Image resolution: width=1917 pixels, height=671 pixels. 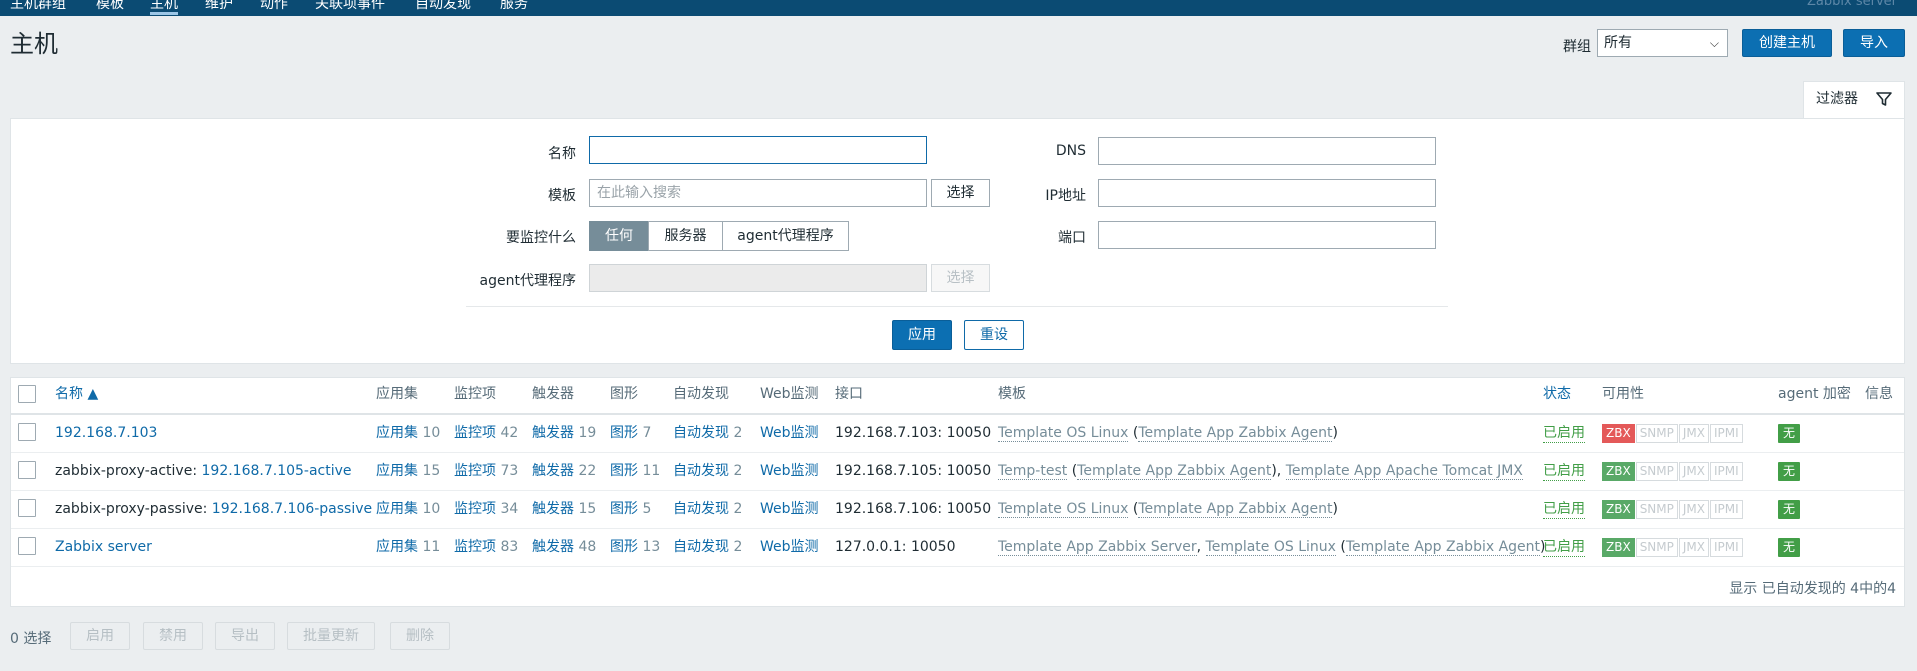 I want to click on graphs-cell: 图形 5, so click(x=631, y=509).